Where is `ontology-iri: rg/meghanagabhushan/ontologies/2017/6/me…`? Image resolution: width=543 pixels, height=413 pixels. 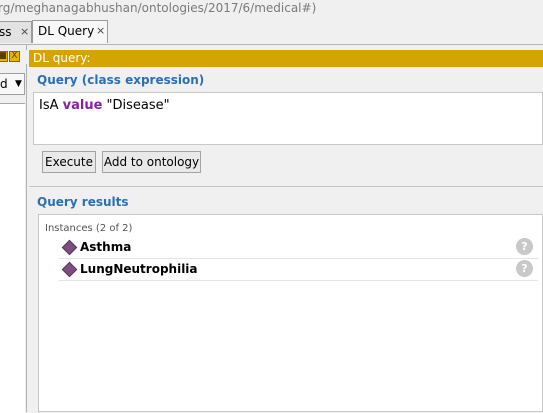 ontology-iri: rg/meghanagabhushan/ontologies/2017/6/me… is located at coordinates (158, 8).